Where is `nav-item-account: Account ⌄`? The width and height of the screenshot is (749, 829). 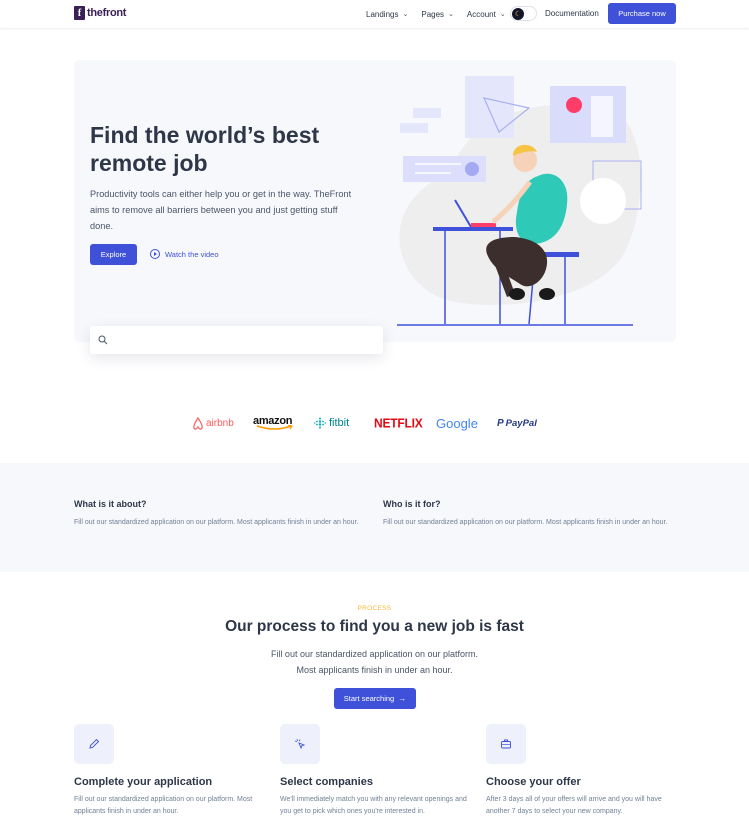
nav-item-account: Account ⌄ is located at coordinates (486, 14).